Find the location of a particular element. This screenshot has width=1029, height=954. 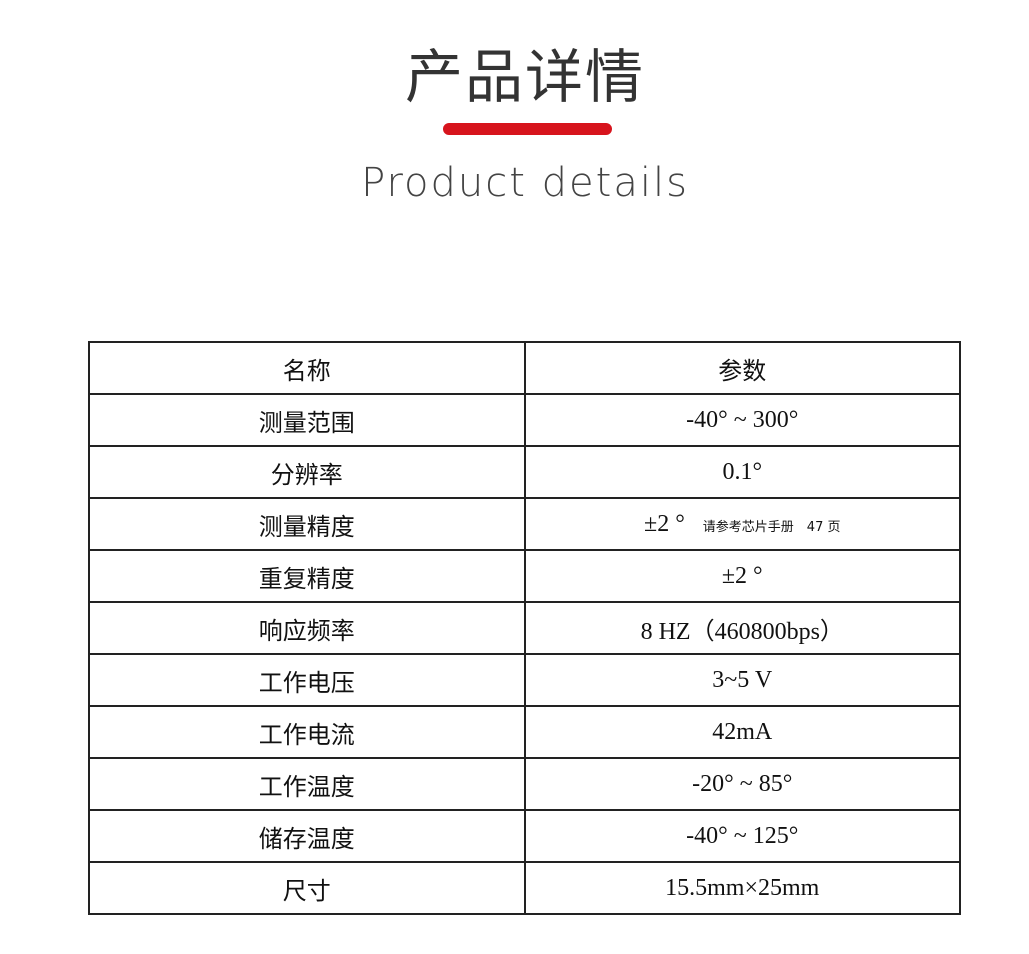

spec-value-text: -40° ~ 125° is located at coordinates (742, 835).